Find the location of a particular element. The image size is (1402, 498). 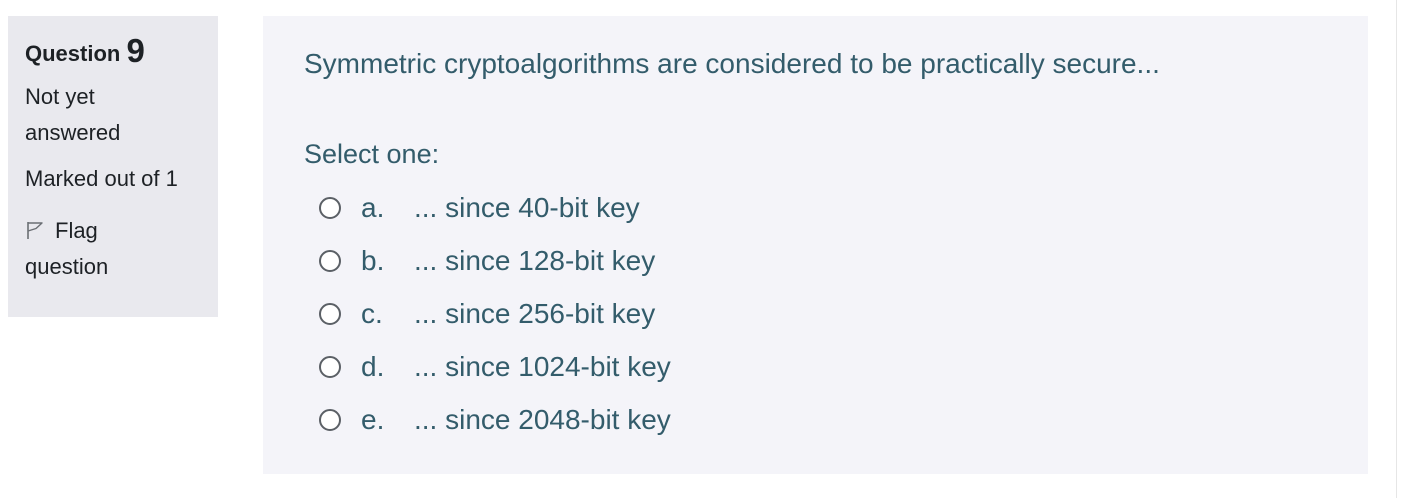

question-number-heading: Question 9 is located at coordinates (121, 51).